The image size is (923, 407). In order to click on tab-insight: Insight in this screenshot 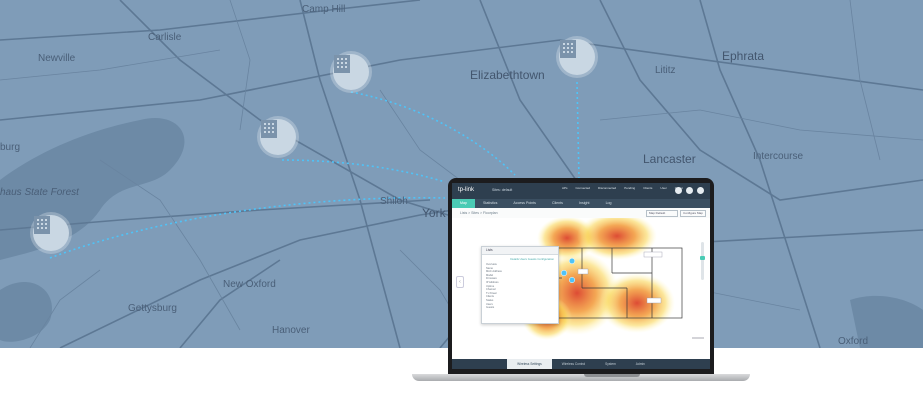, I will do `click(584, 203)`.